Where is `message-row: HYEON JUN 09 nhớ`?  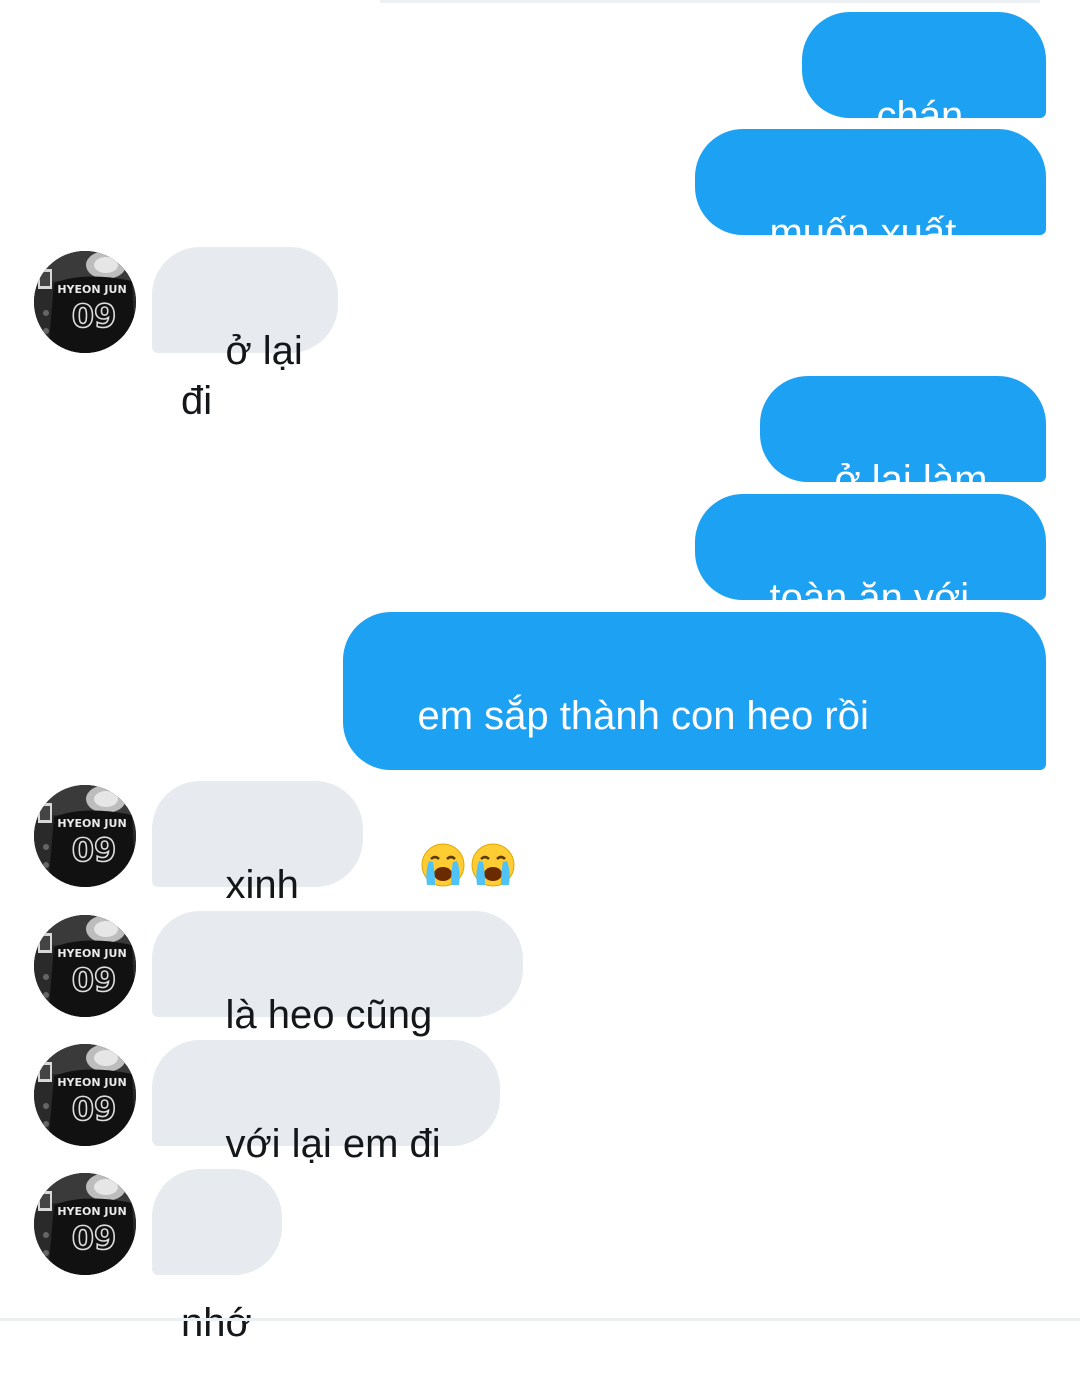 message-row: HYEON JUN 09 nhớ is located at coordinates (540, 1257).